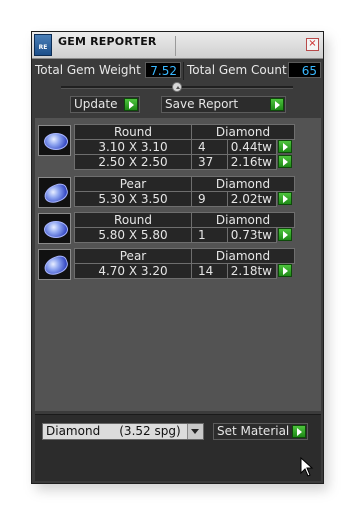  What do you see at coordinates (43, 45) in the screenshot?
I see `app-icon: RE` at bounding box center [43, 45].